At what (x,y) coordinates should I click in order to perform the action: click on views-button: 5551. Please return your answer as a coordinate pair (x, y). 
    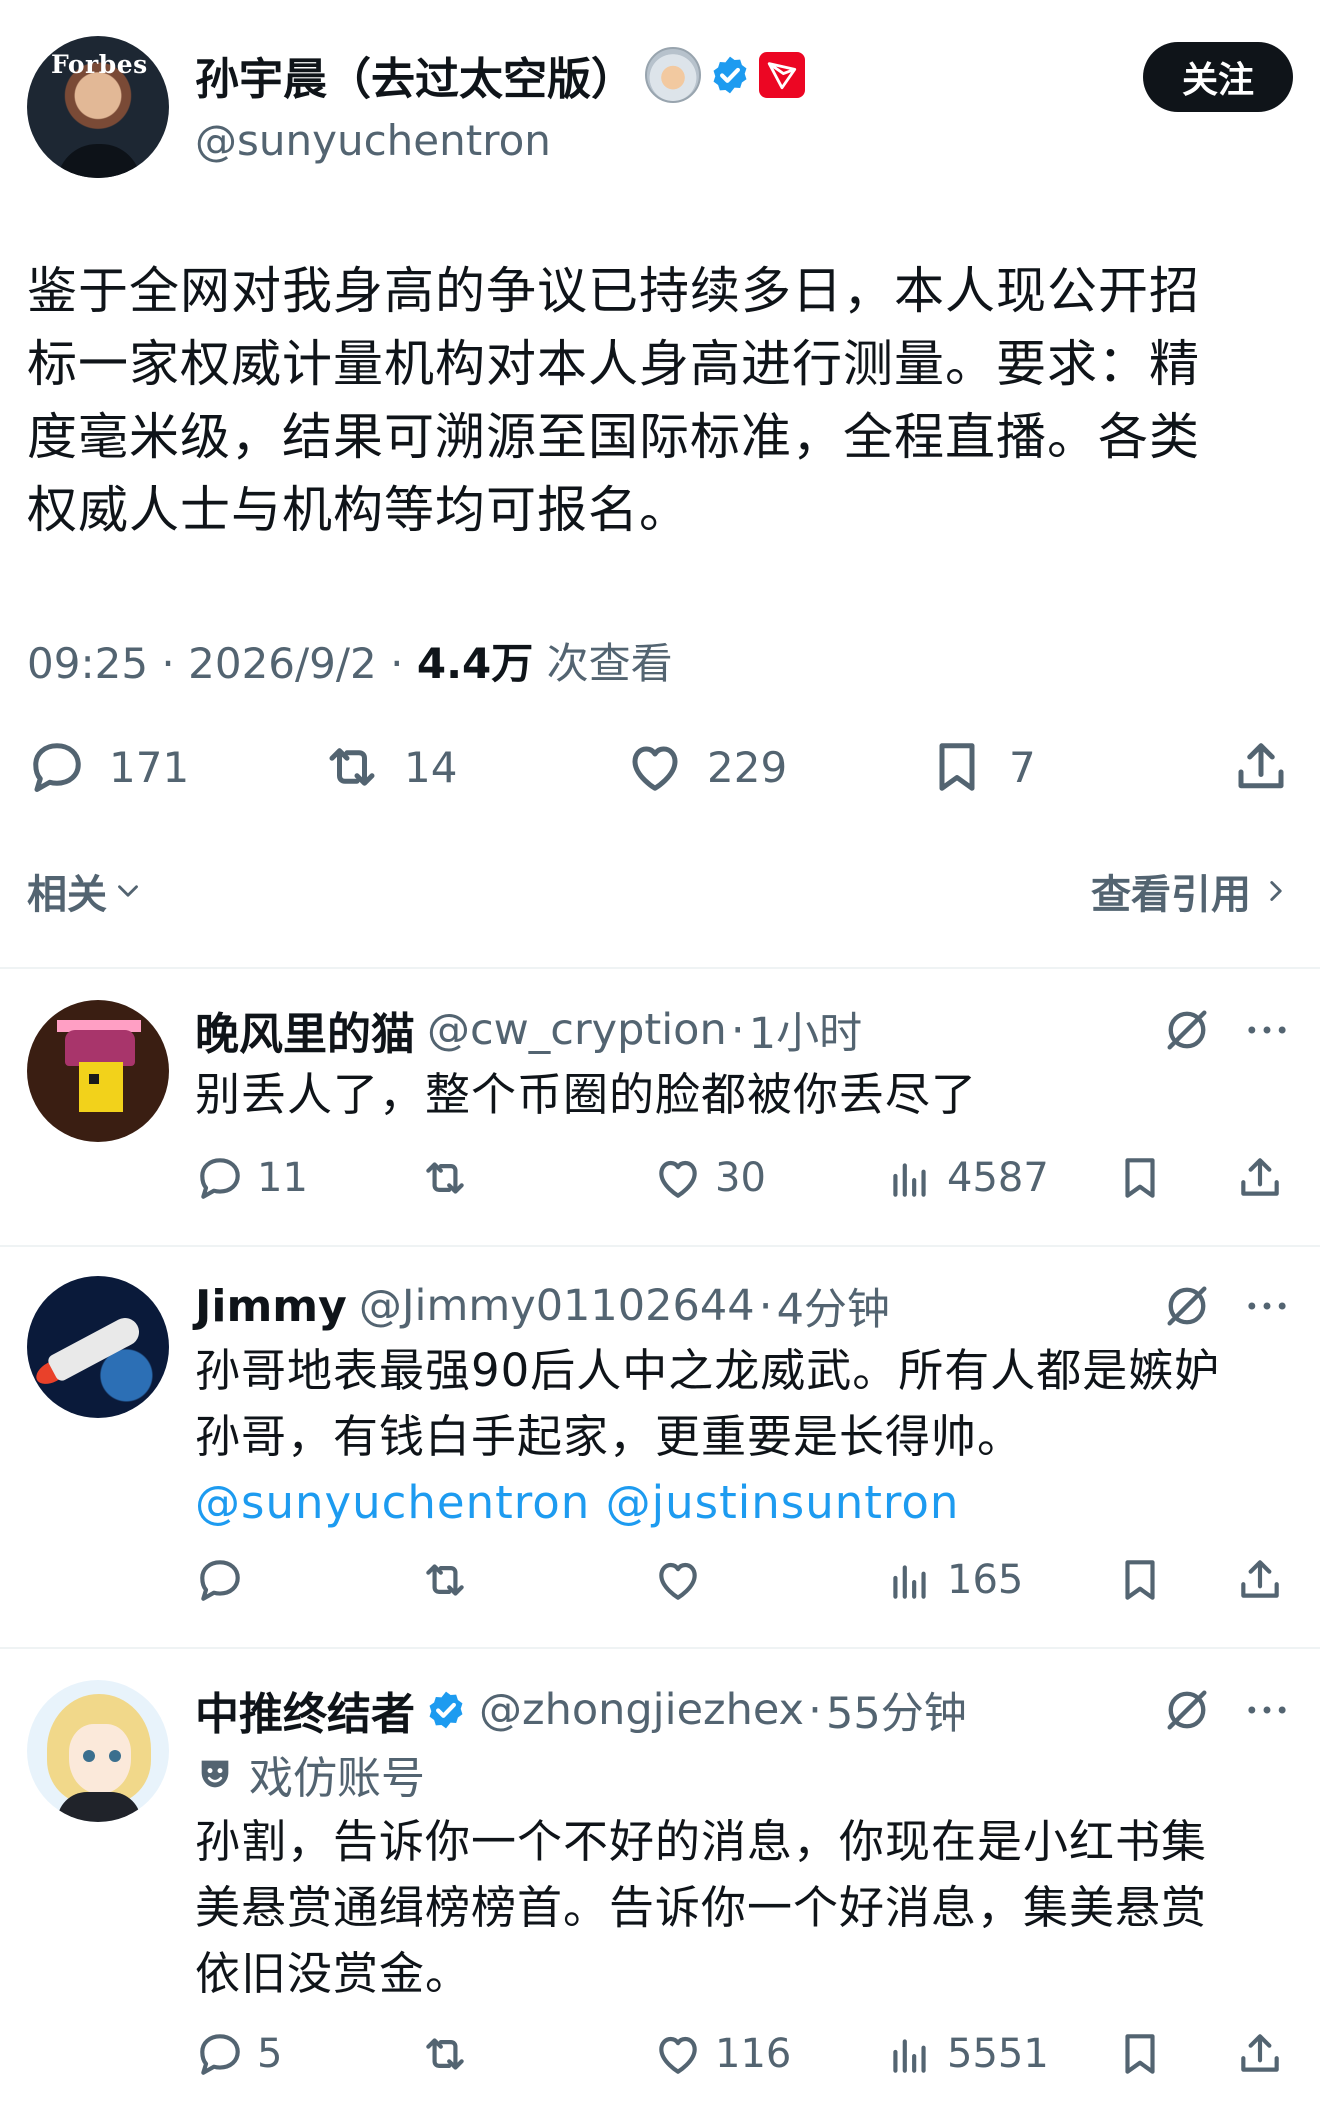
    Looking at the image, I should click on (967, 2054).